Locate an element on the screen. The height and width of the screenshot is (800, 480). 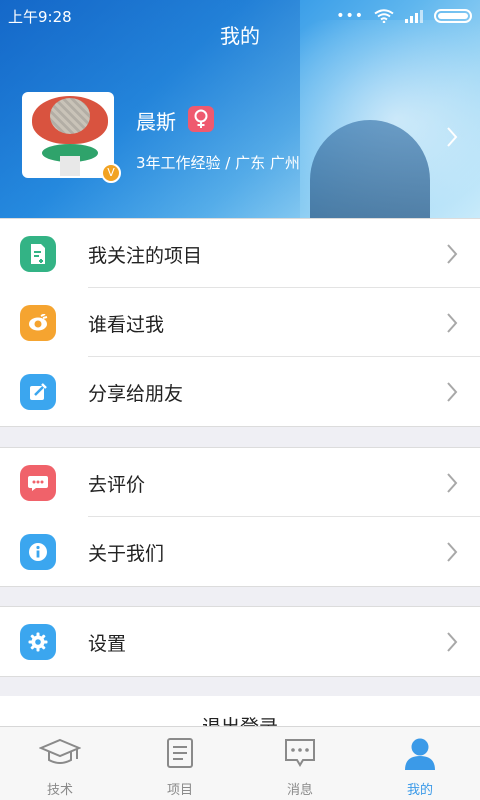
menu-item-followed-projects: 我关注的项目 is located at coordinates (240, 253).